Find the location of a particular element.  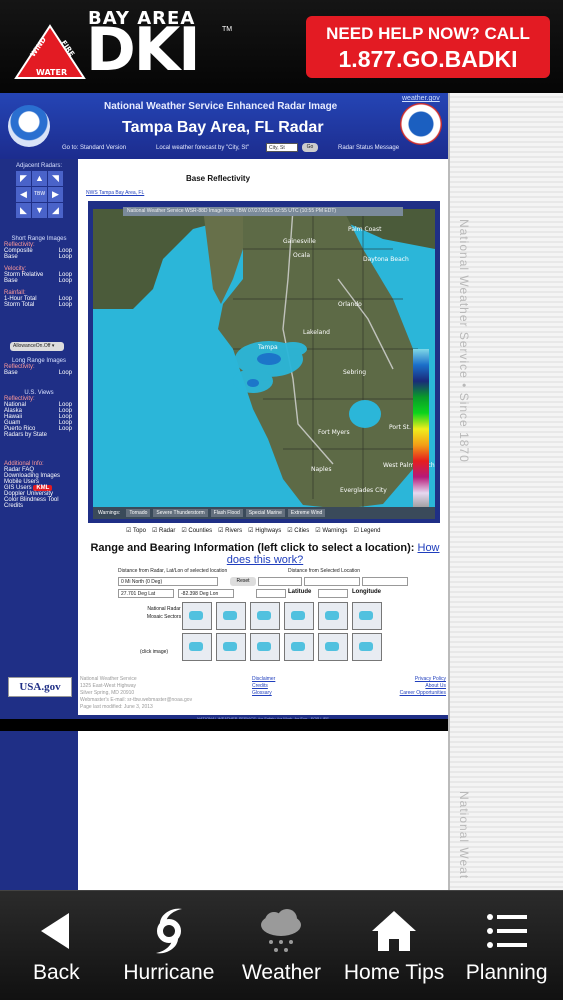

radar-e-arrow-icon: ▶ is located at coordinates (55, 194).